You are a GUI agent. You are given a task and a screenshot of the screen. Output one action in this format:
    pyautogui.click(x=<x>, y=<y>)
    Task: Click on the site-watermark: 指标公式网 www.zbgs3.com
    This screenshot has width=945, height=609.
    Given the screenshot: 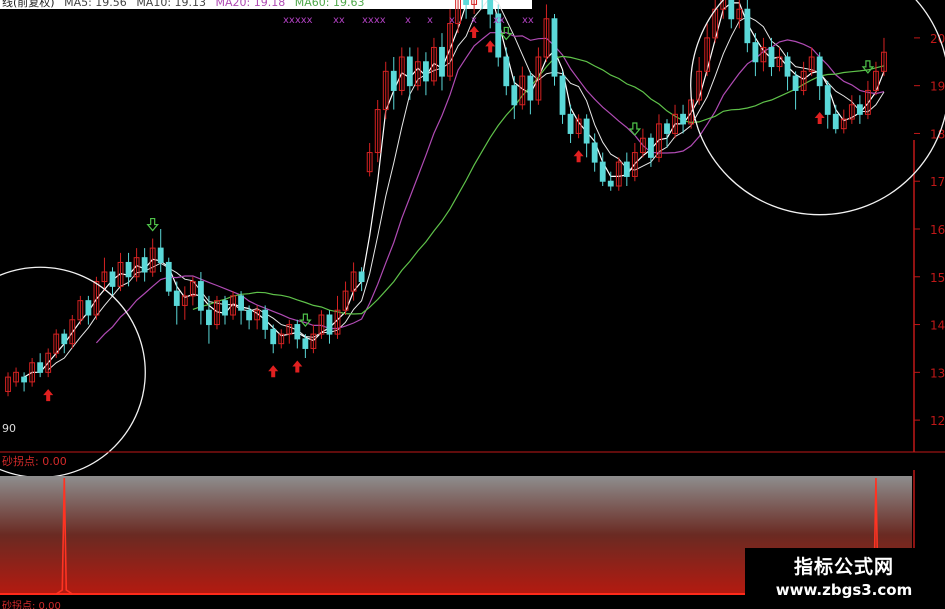 What is the action you would take?
    pyautogui.click(x=844, y=577)
    